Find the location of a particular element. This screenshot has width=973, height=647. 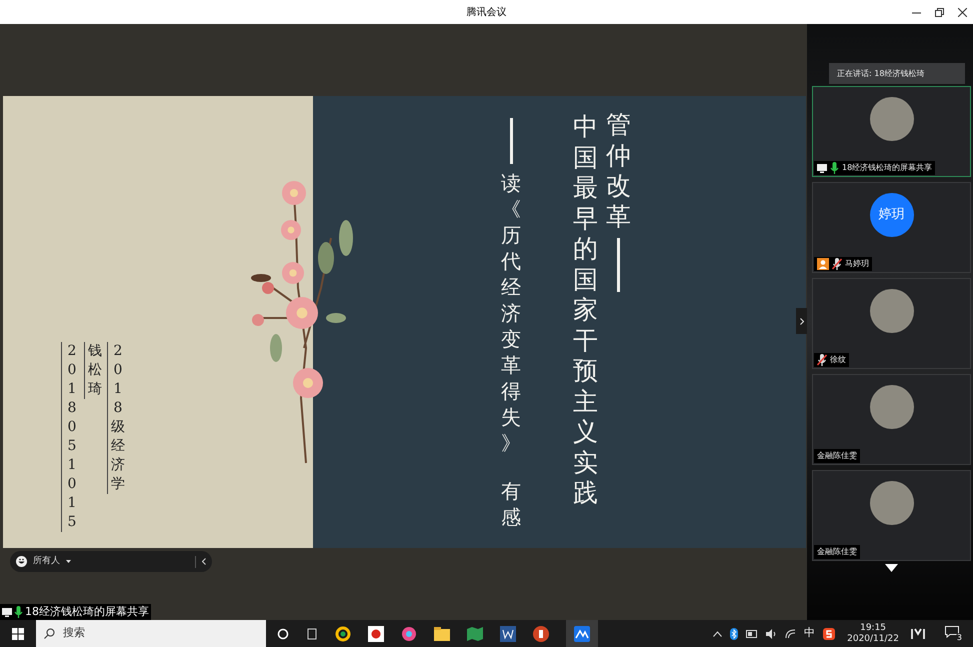

initials-avatar: 婷玥 is located at coordinates (892, 215).